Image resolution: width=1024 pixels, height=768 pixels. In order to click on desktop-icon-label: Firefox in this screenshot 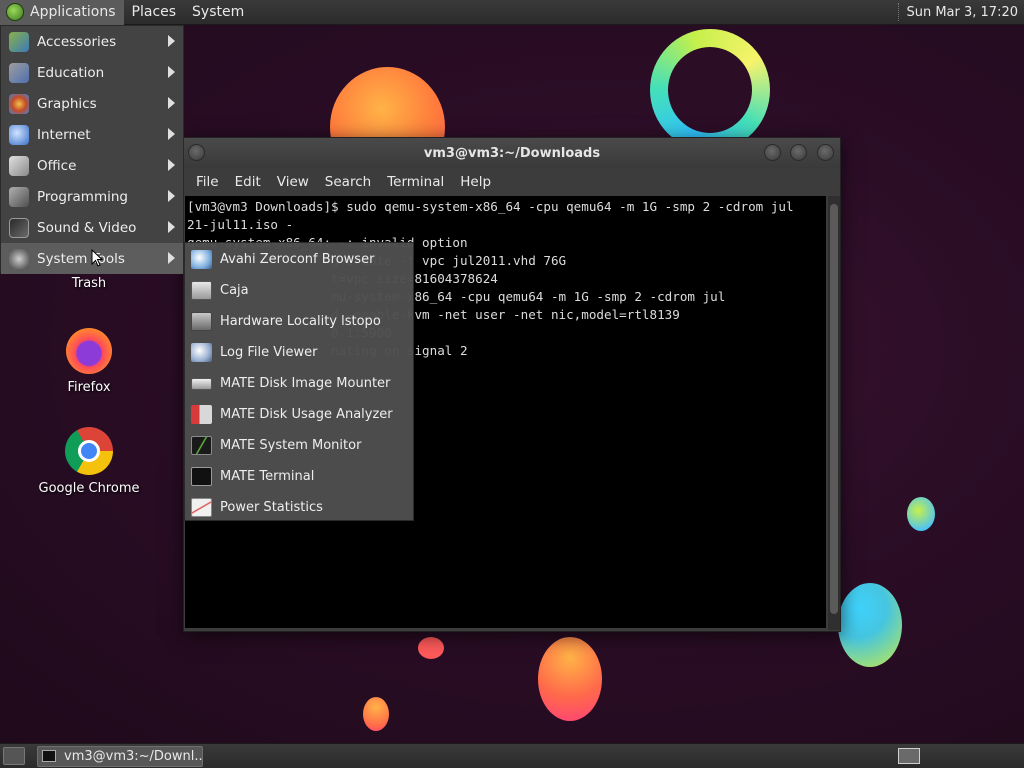, I will do `click(89, 387)`.